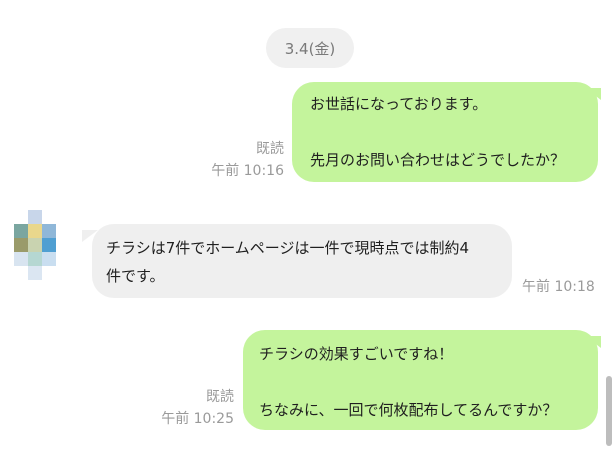  Describe the element at coordinates (420, 380) in the screenshot. I see `message-bubble-outgoing: チラシの効果すごいですね！ ちなみに、一回で何枚配布してるんですか？` at that location.